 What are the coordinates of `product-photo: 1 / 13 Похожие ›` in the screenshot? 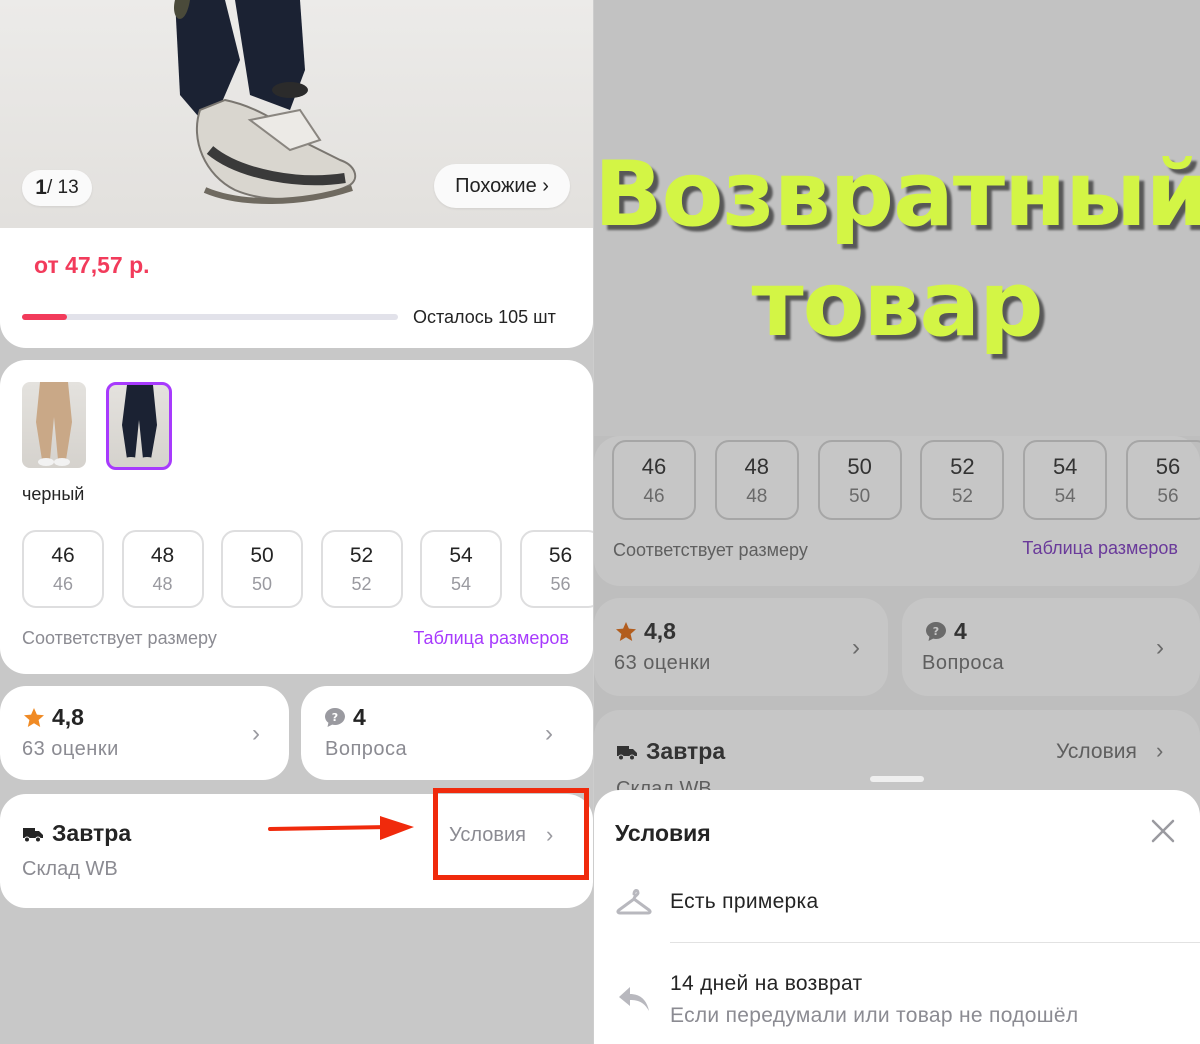 It's located at (296, 114).